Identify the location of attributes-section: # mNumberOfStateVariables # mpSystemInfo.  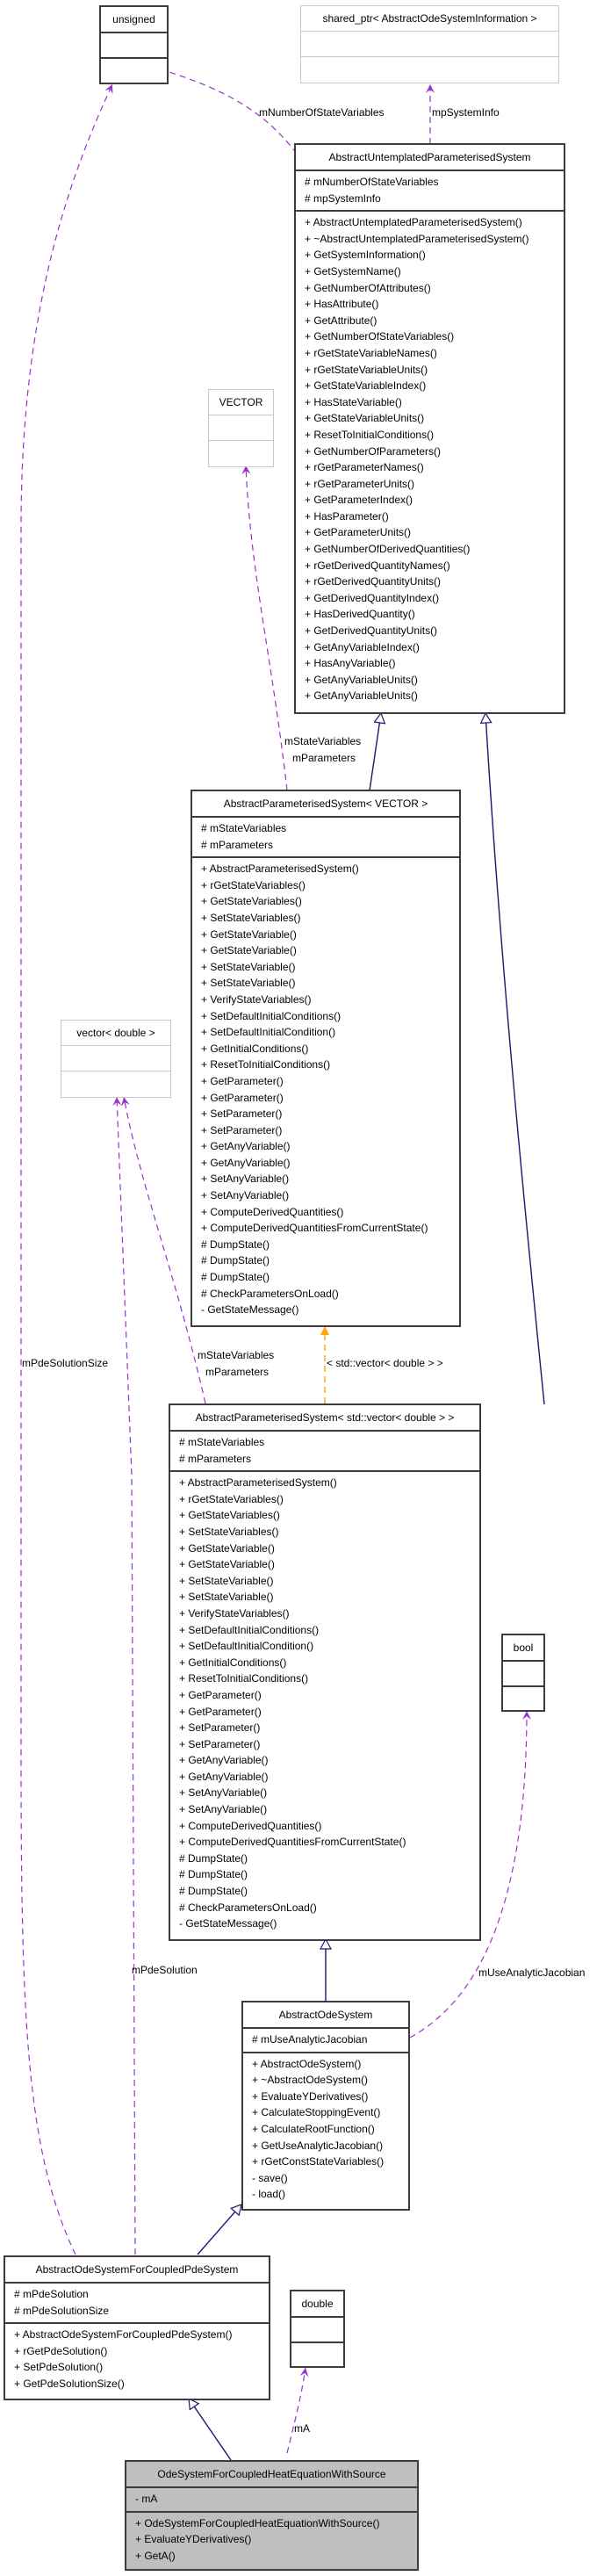
(430, 192).